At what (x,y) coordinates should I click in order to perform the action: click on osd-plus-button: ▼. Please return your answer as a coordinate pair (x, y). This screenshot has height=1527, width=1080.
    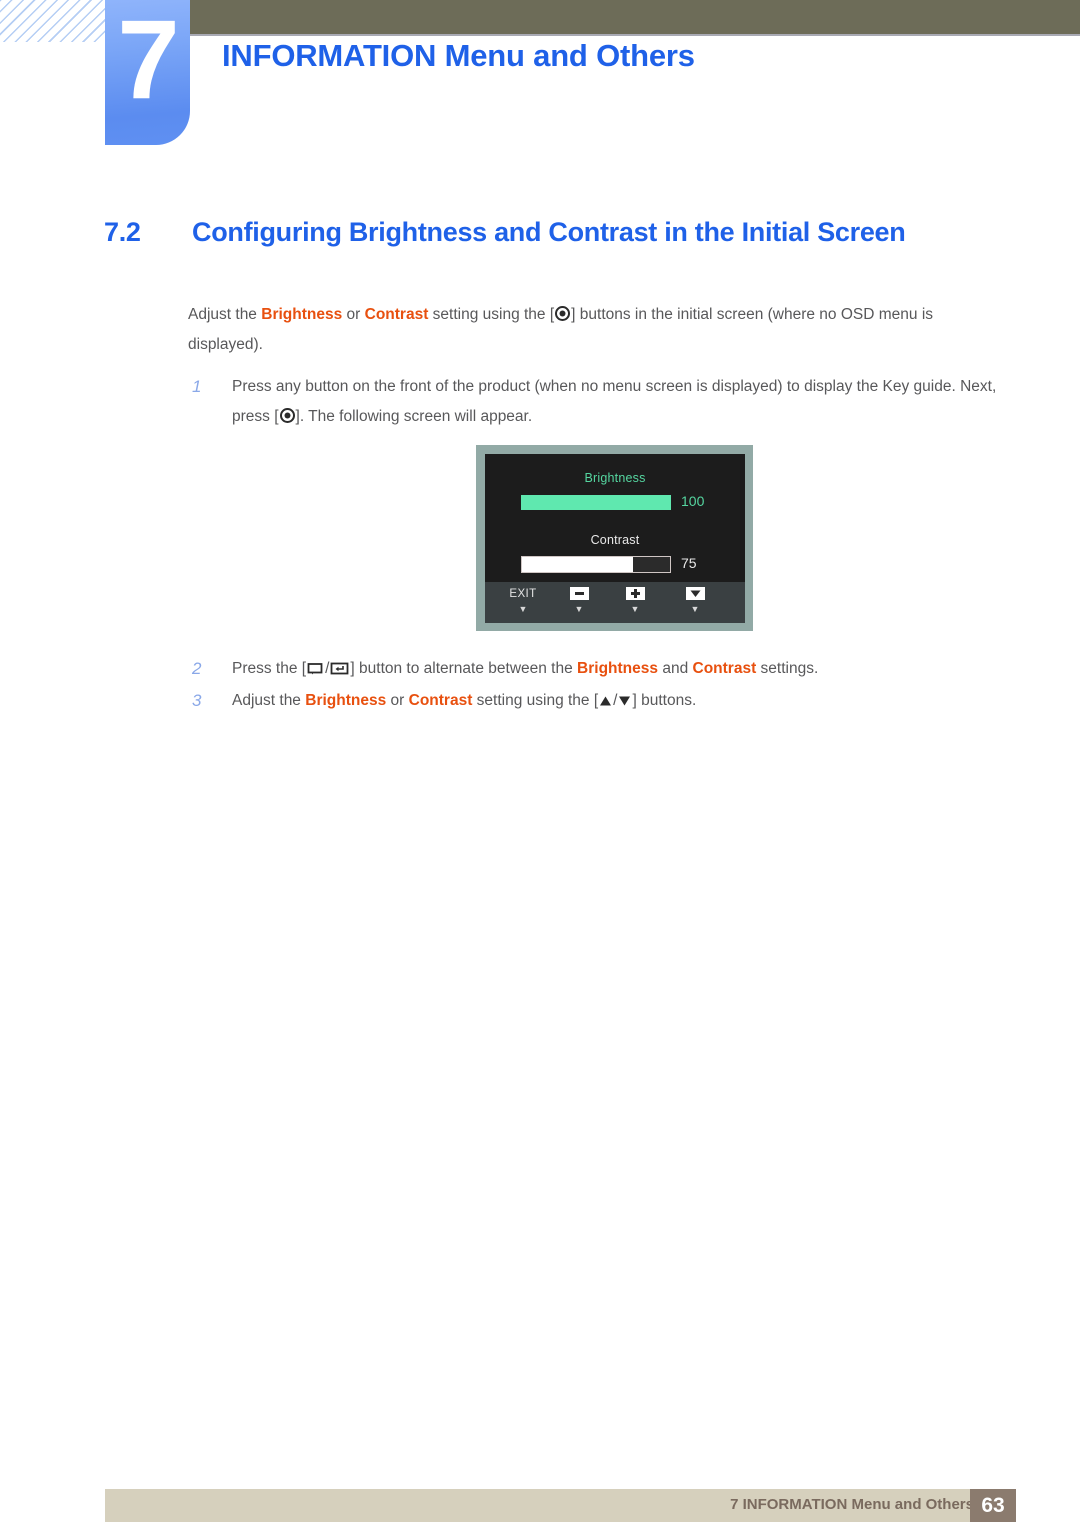
    Looking at the image, I should click on (635, 600).